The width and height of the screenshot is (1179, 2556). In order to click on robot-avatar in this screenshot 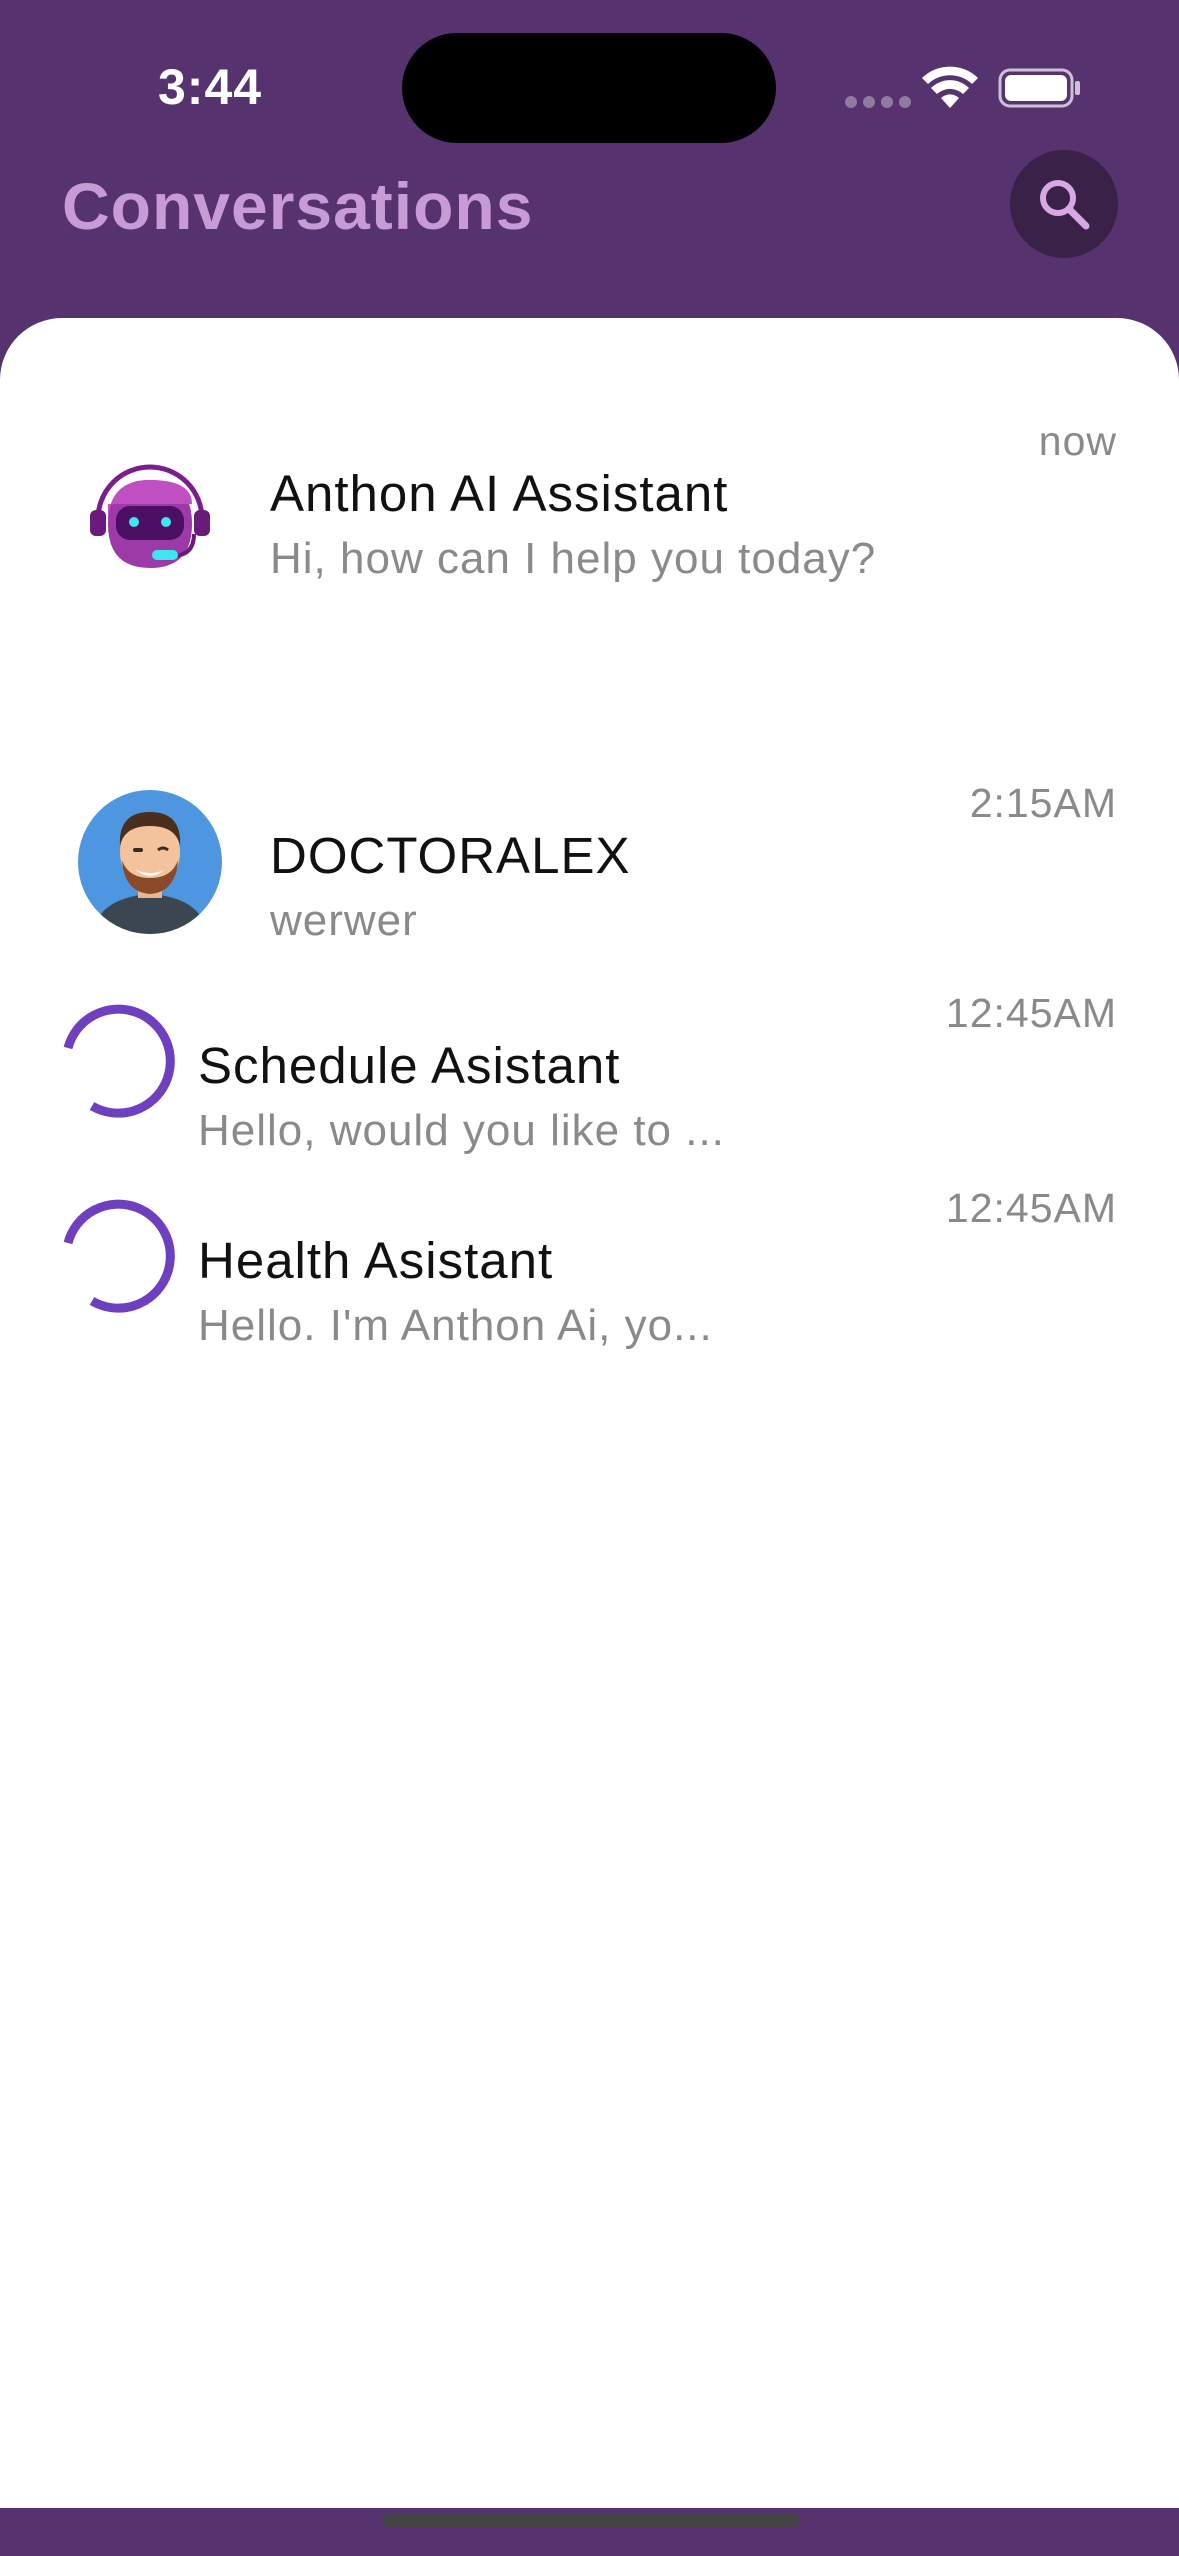, I will do `click(150, 516)`.